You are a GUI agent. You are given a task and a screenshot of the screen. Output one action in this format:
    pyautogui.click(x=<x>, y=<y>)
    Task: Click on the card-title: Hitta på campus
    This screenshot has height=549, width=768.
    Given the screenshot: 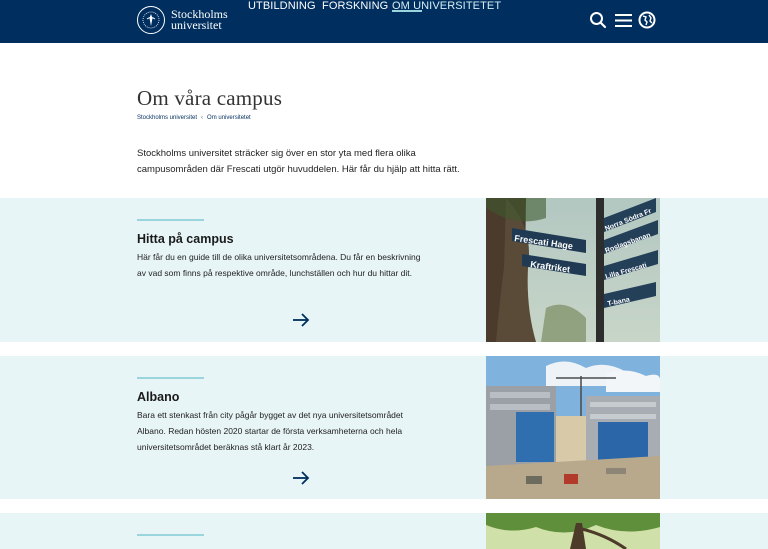 What is the action you would take?
    pyautogui.click(x=185, y=239)
    